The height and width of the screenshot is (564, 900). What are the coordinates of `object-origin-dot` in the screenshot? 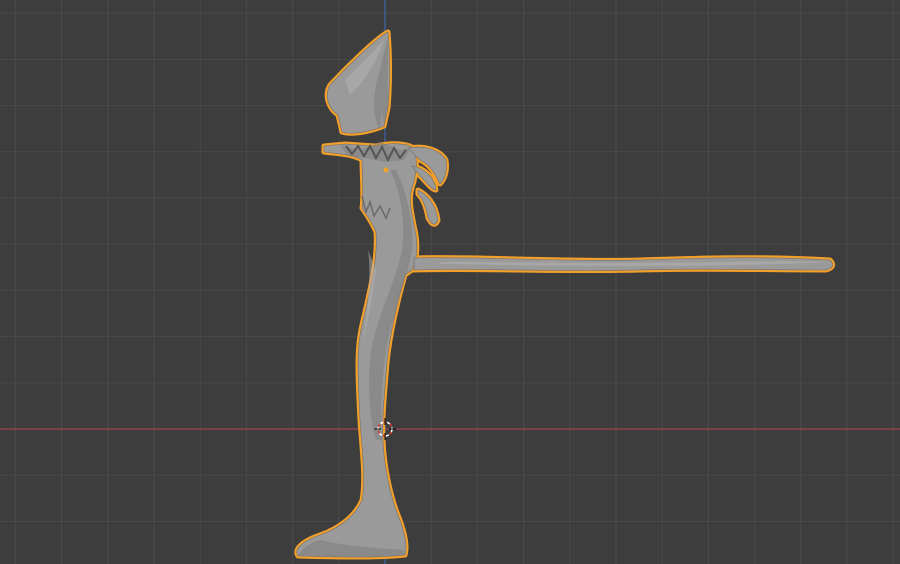 It's located at (386, 170).